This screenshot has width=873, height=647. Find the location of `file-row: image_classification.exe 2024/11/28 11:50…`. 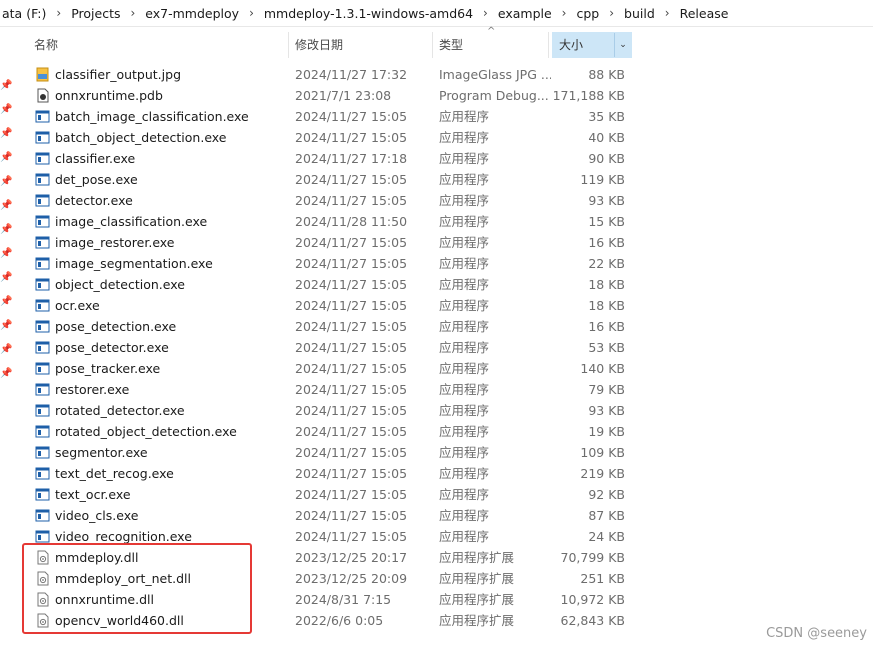

file-row: image_classification.exe 2024/11/28 11:50… is located at coordinates (436, 221).